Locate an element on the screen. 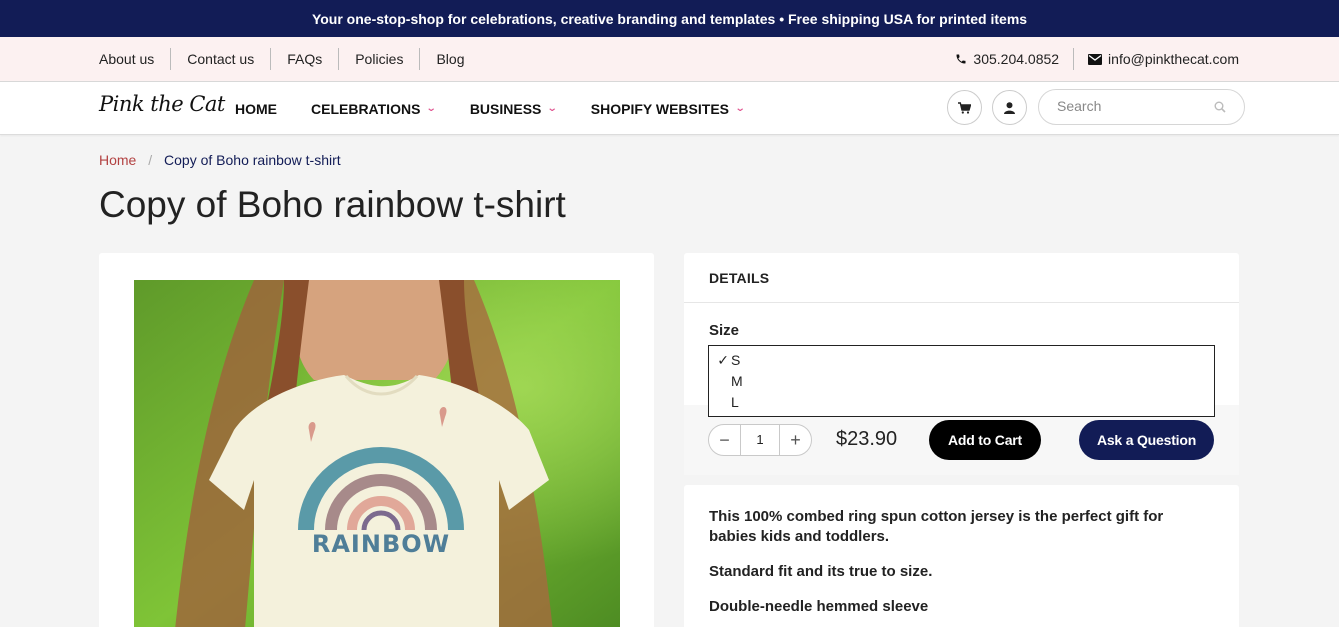 The width and height of the screenshot is (1339, 627). email-link: info@pinkthecat.com is located at coordinates (1156, 59).